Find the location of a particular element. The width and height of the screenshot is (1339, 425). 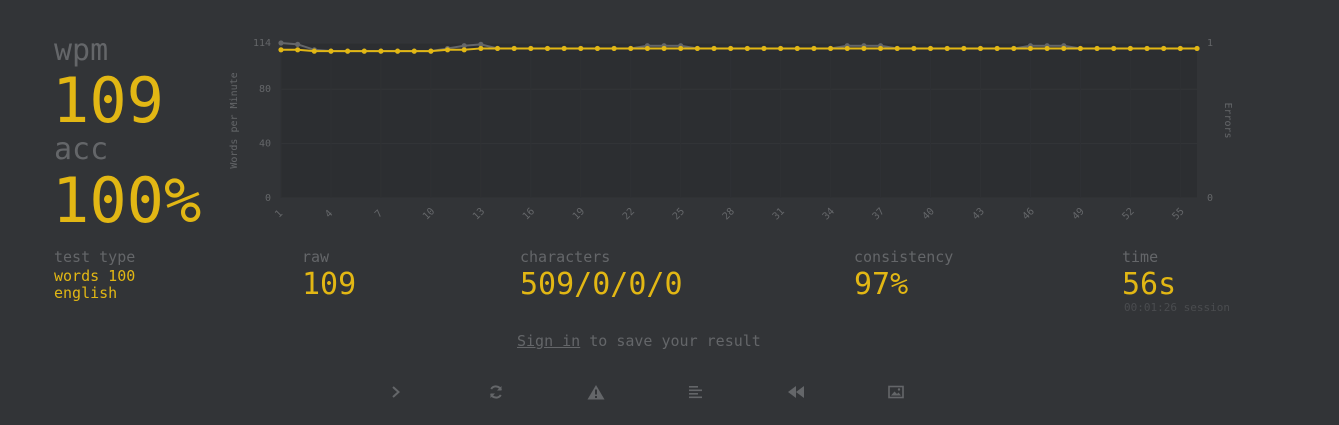

y-tick-label: 0 is located at coordinates (268, 198).